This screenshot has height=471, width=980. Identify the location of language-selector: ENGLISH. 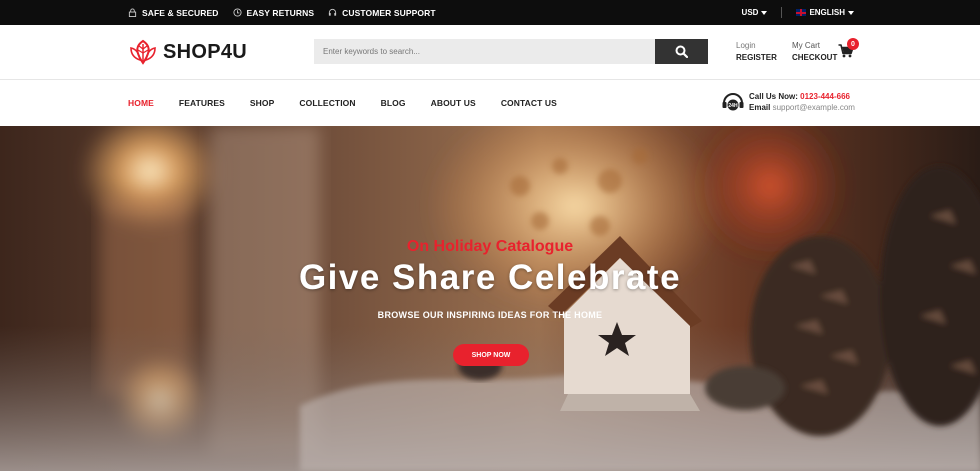
(825, 12).